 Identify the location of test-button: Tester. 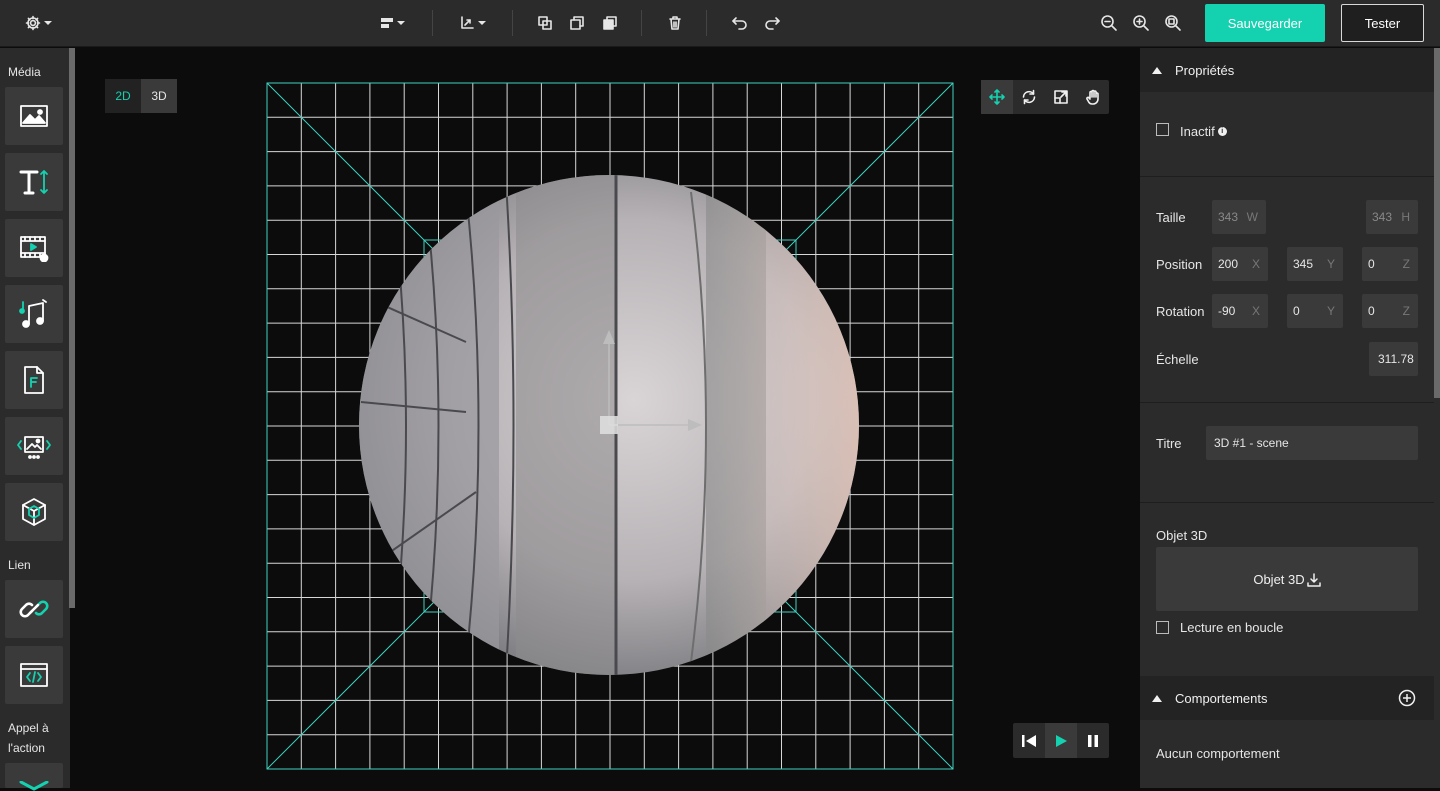
(1382, 23).